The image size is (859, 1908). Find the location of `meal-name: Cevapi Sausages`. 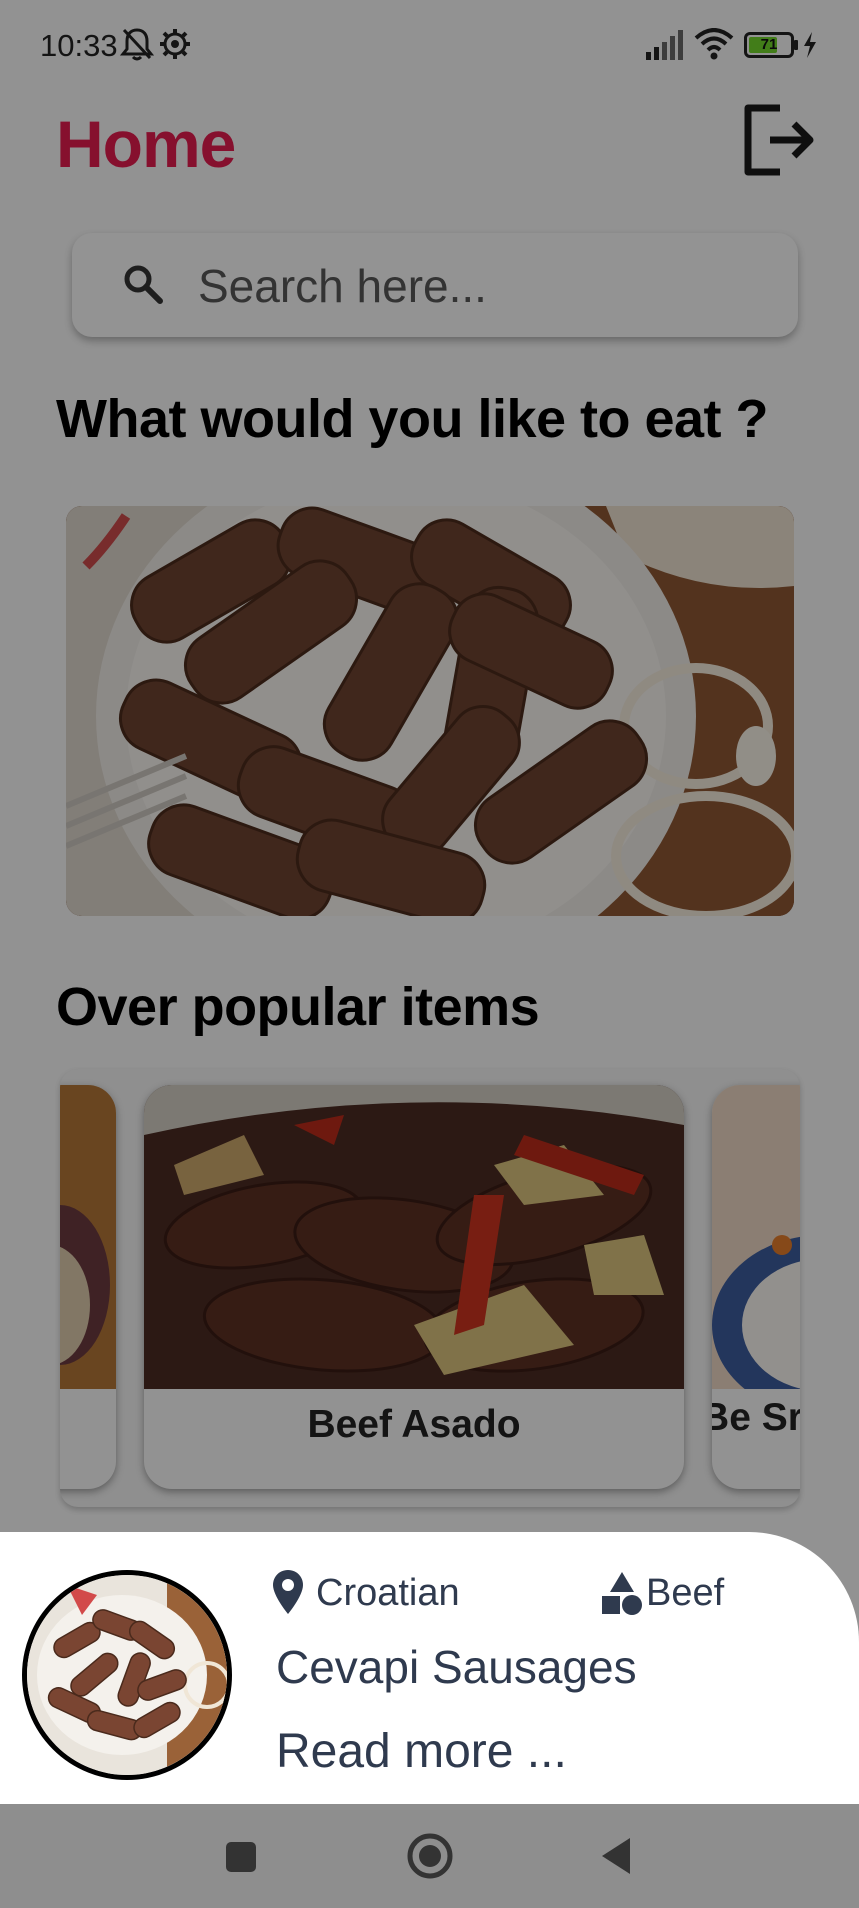

meal-name: Cevapi Sausages is located at coordinates (456, 1667).